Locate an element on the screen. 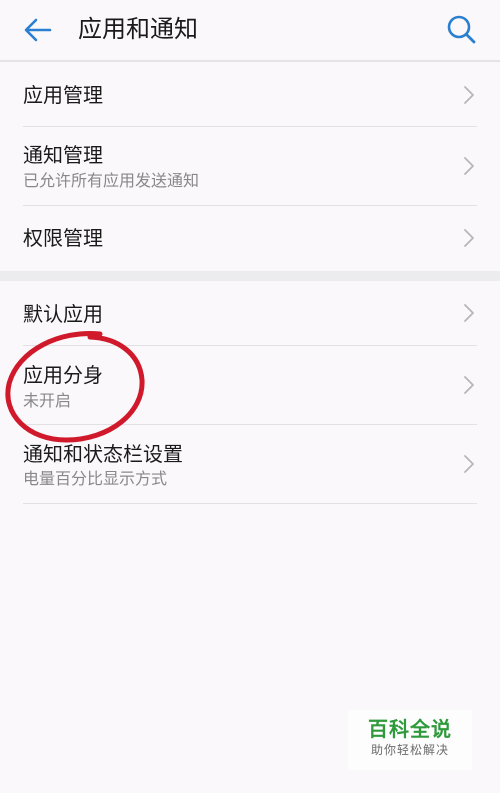 The width and height of the screenshot is (500, 793). list-item-permission-management: 权限管理 is located at coordinates (250, 238).